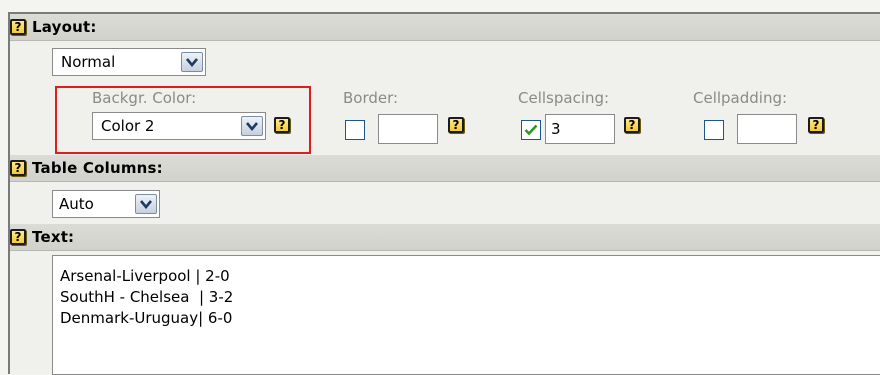 Image resolution: width=880 pixels, height=375 pixels. What do you see at coordinates (445, 237) in the screenshot?
I see `text-section-header: ? Text:` at bounding box center [445, 237].